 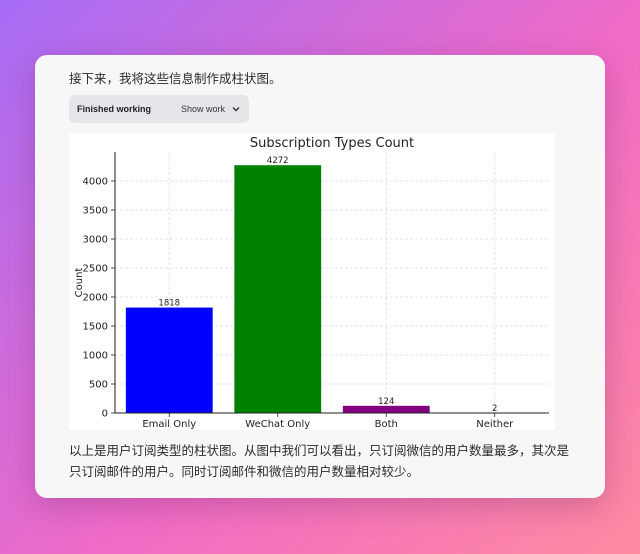 I want to click on y-tick-label: 1000, so click(x=95, y=356).